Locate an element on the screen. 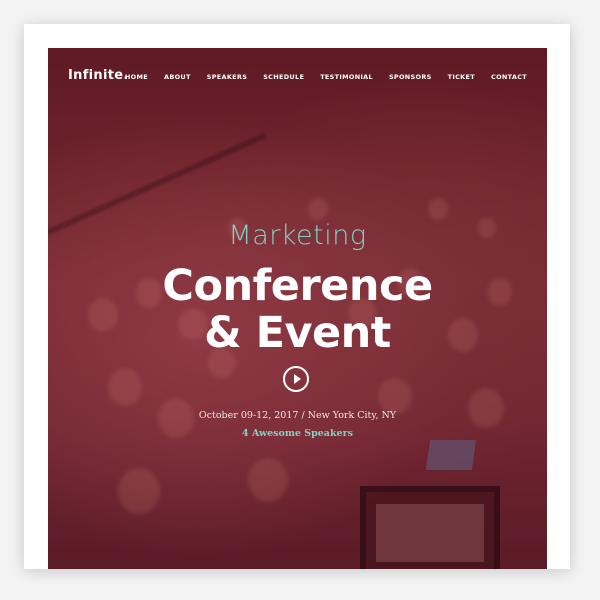  laptop-shape is located at coordinates (451, 455).